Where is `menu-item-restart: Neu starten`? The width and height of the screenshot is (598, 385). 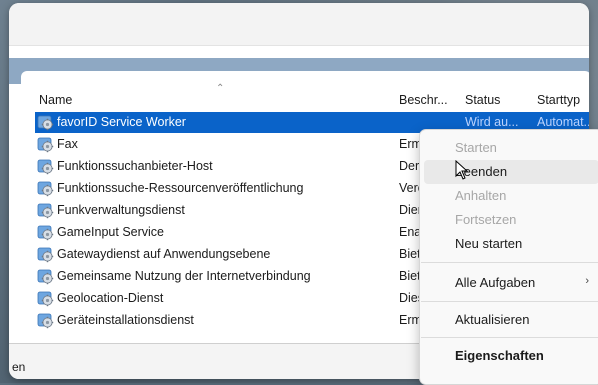
menu-item-restart: Neu starten is located at coordinates (509, 244).